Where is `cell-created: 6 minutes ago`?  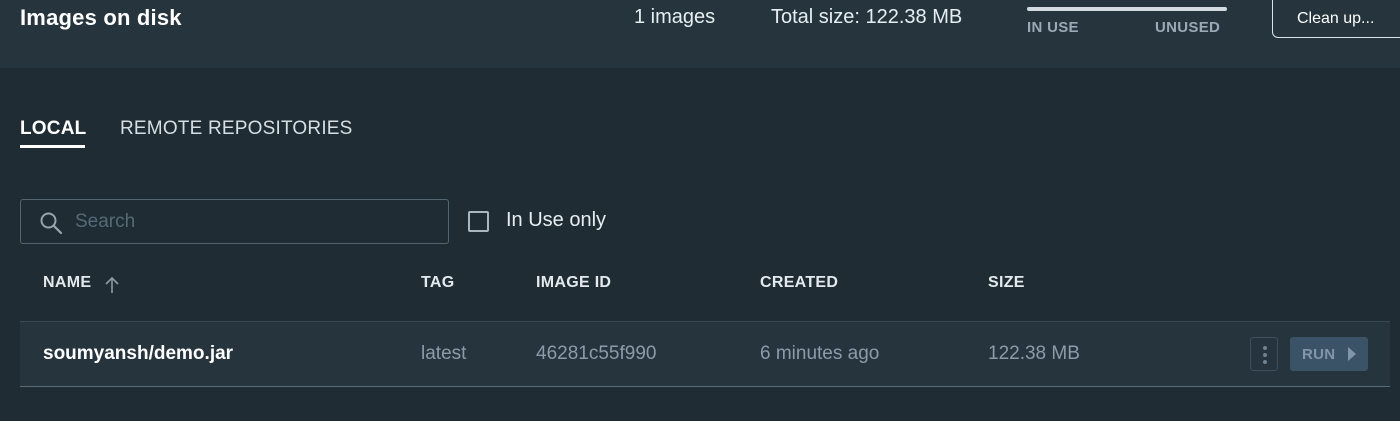 cell-created: 6 minutes ago is located at coordinates (820, 353).